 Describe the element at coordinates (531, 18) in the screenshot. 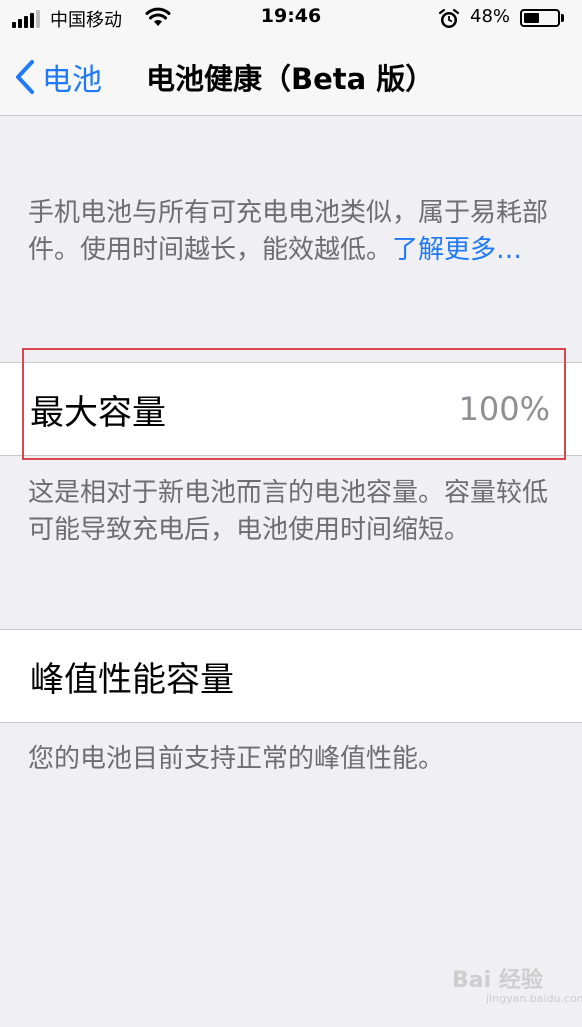

I see `battery-level-fill` at that location.